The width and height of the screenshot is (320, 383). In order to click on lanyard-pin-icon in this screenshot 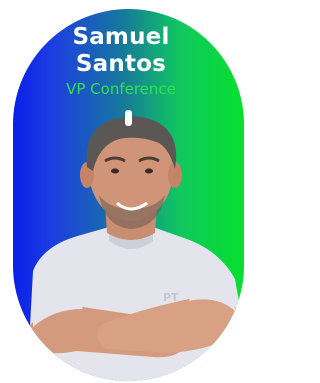, I will do `click(128, 118)`.